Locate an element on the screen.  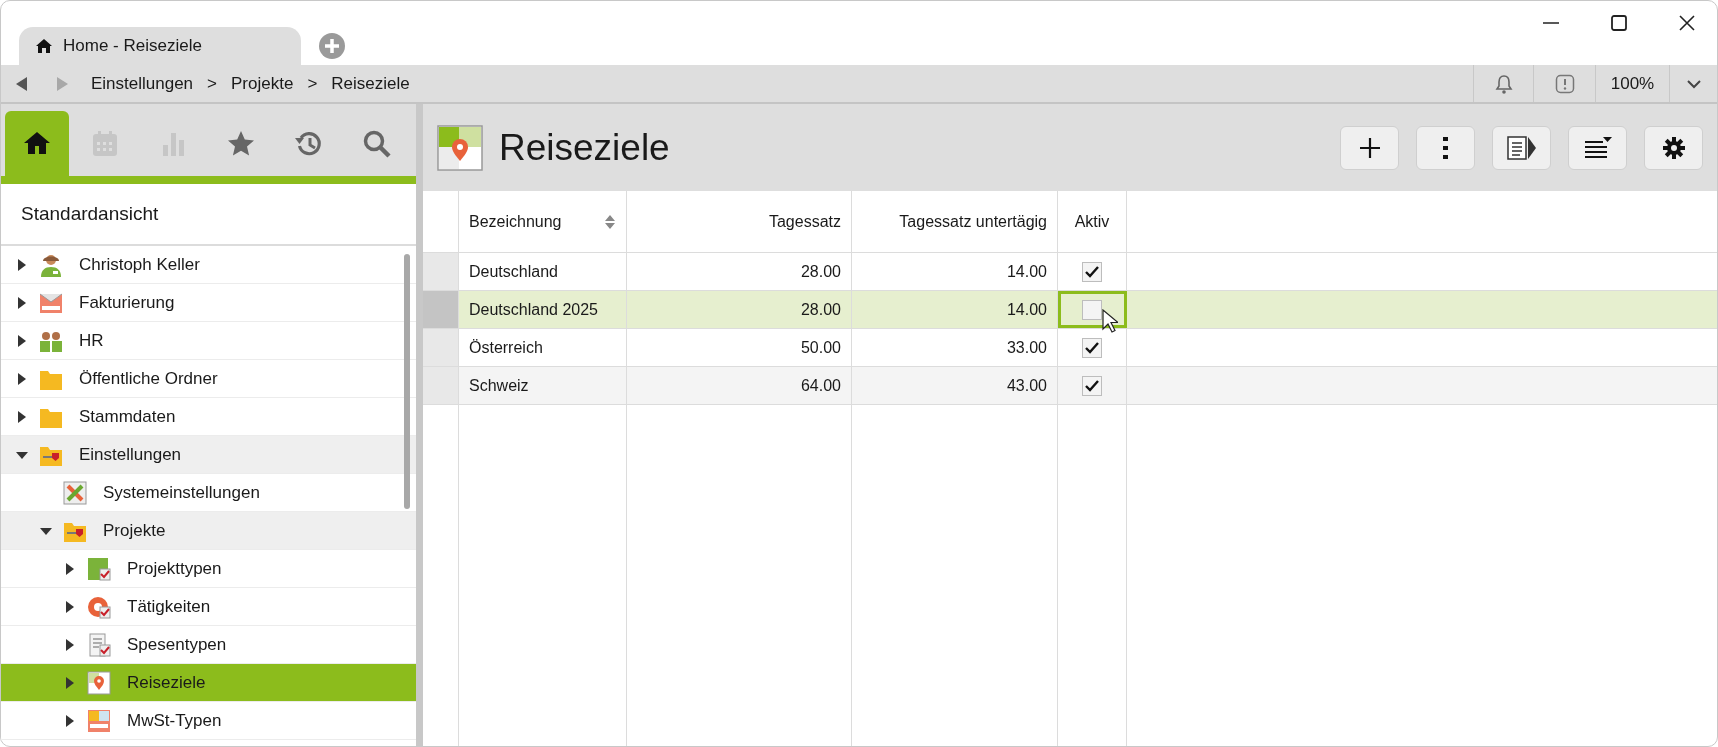
column-header: Aktiv is located at coordinates (1092, 221).